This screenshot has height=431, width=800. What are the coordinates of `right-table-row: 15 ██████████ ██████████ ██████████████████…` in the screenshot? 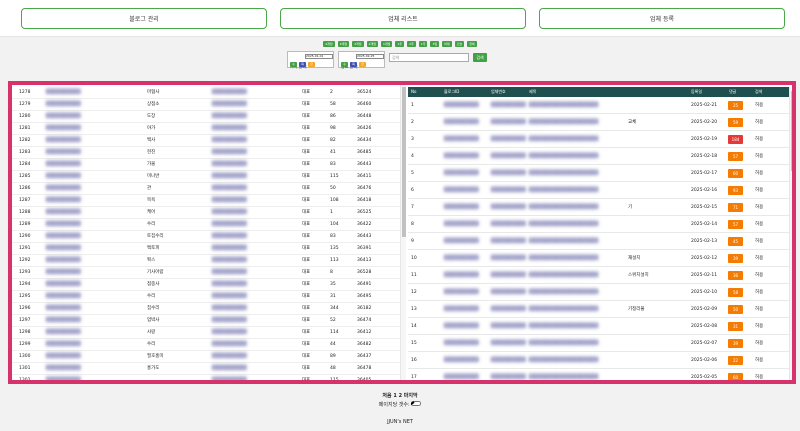 It's located at (598, 343).